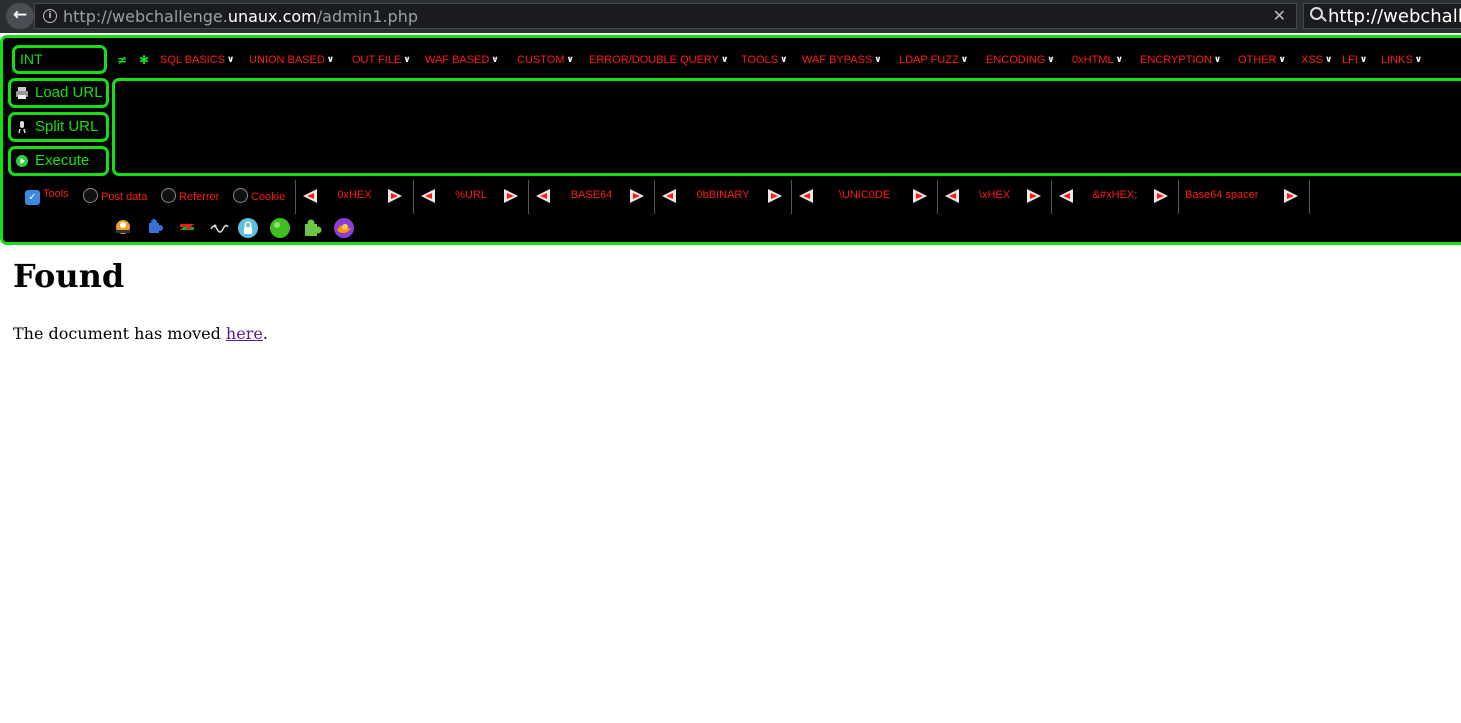 The height and width of the screenshot is (723, 1461). What do you see at coordinates (123, 227) in the screenshot?
I see `firebug-icon` at bounding box center [123, 227].